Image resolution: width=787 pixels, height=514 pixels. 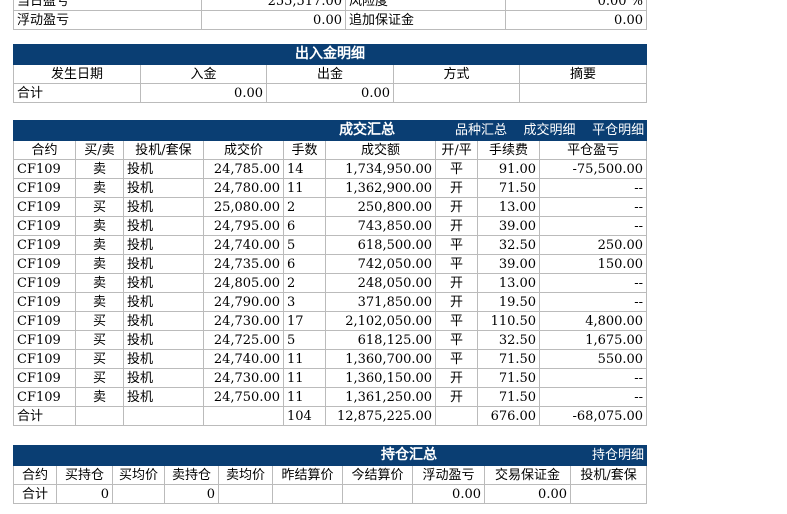 I want to click on table-row: CF109 卖投机 24,780.00 11 1,362,900.00 开 71.50 --, so click(x=330, y=188).